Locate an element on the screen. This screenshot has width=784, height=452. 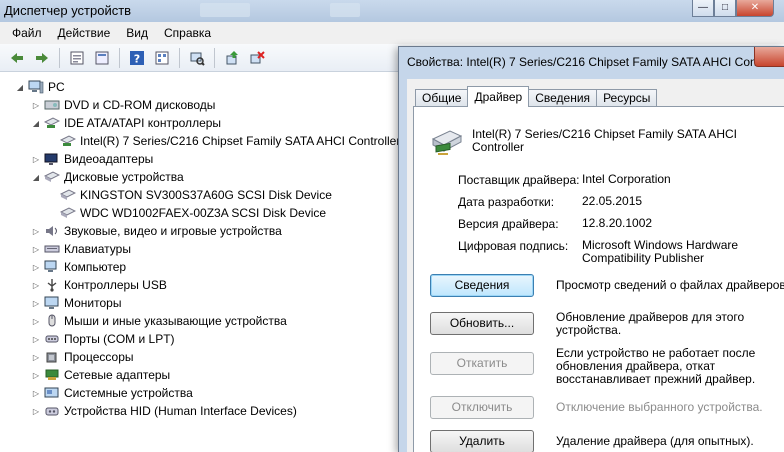
menu-help: Справка is located at coordinates (187, 33).